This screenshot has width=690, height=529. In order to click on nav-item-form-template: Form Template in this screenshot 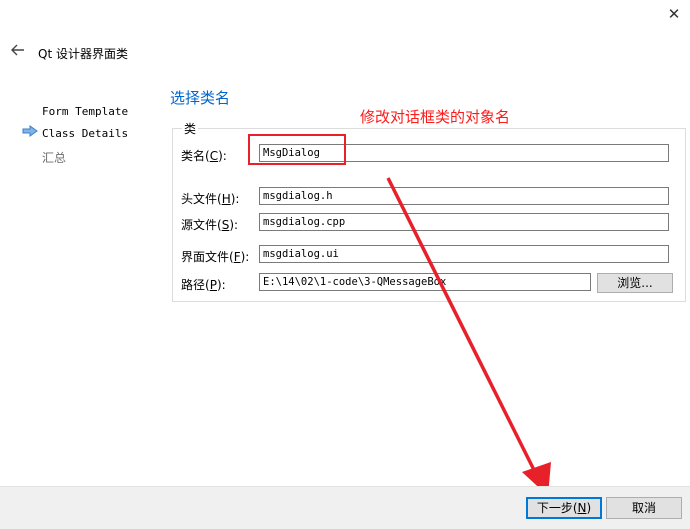, I will do `click(85, 111)`.